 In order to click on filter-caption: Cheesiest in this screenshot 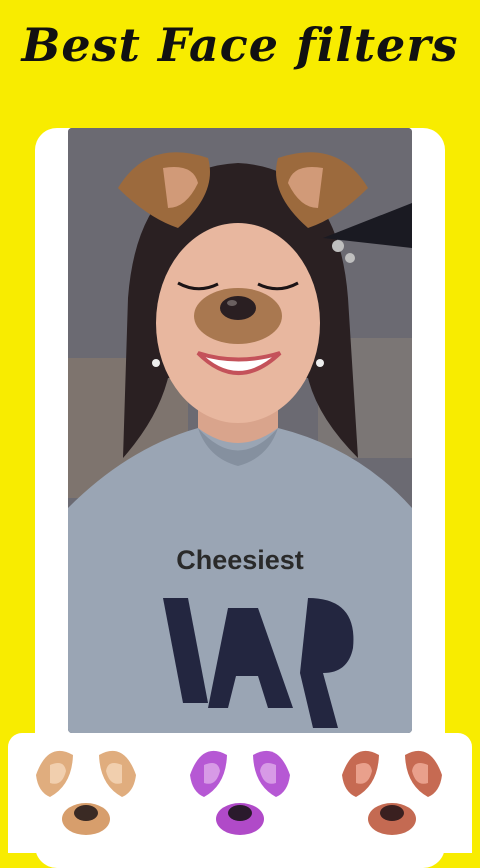, I will do `click(240, 560)`.